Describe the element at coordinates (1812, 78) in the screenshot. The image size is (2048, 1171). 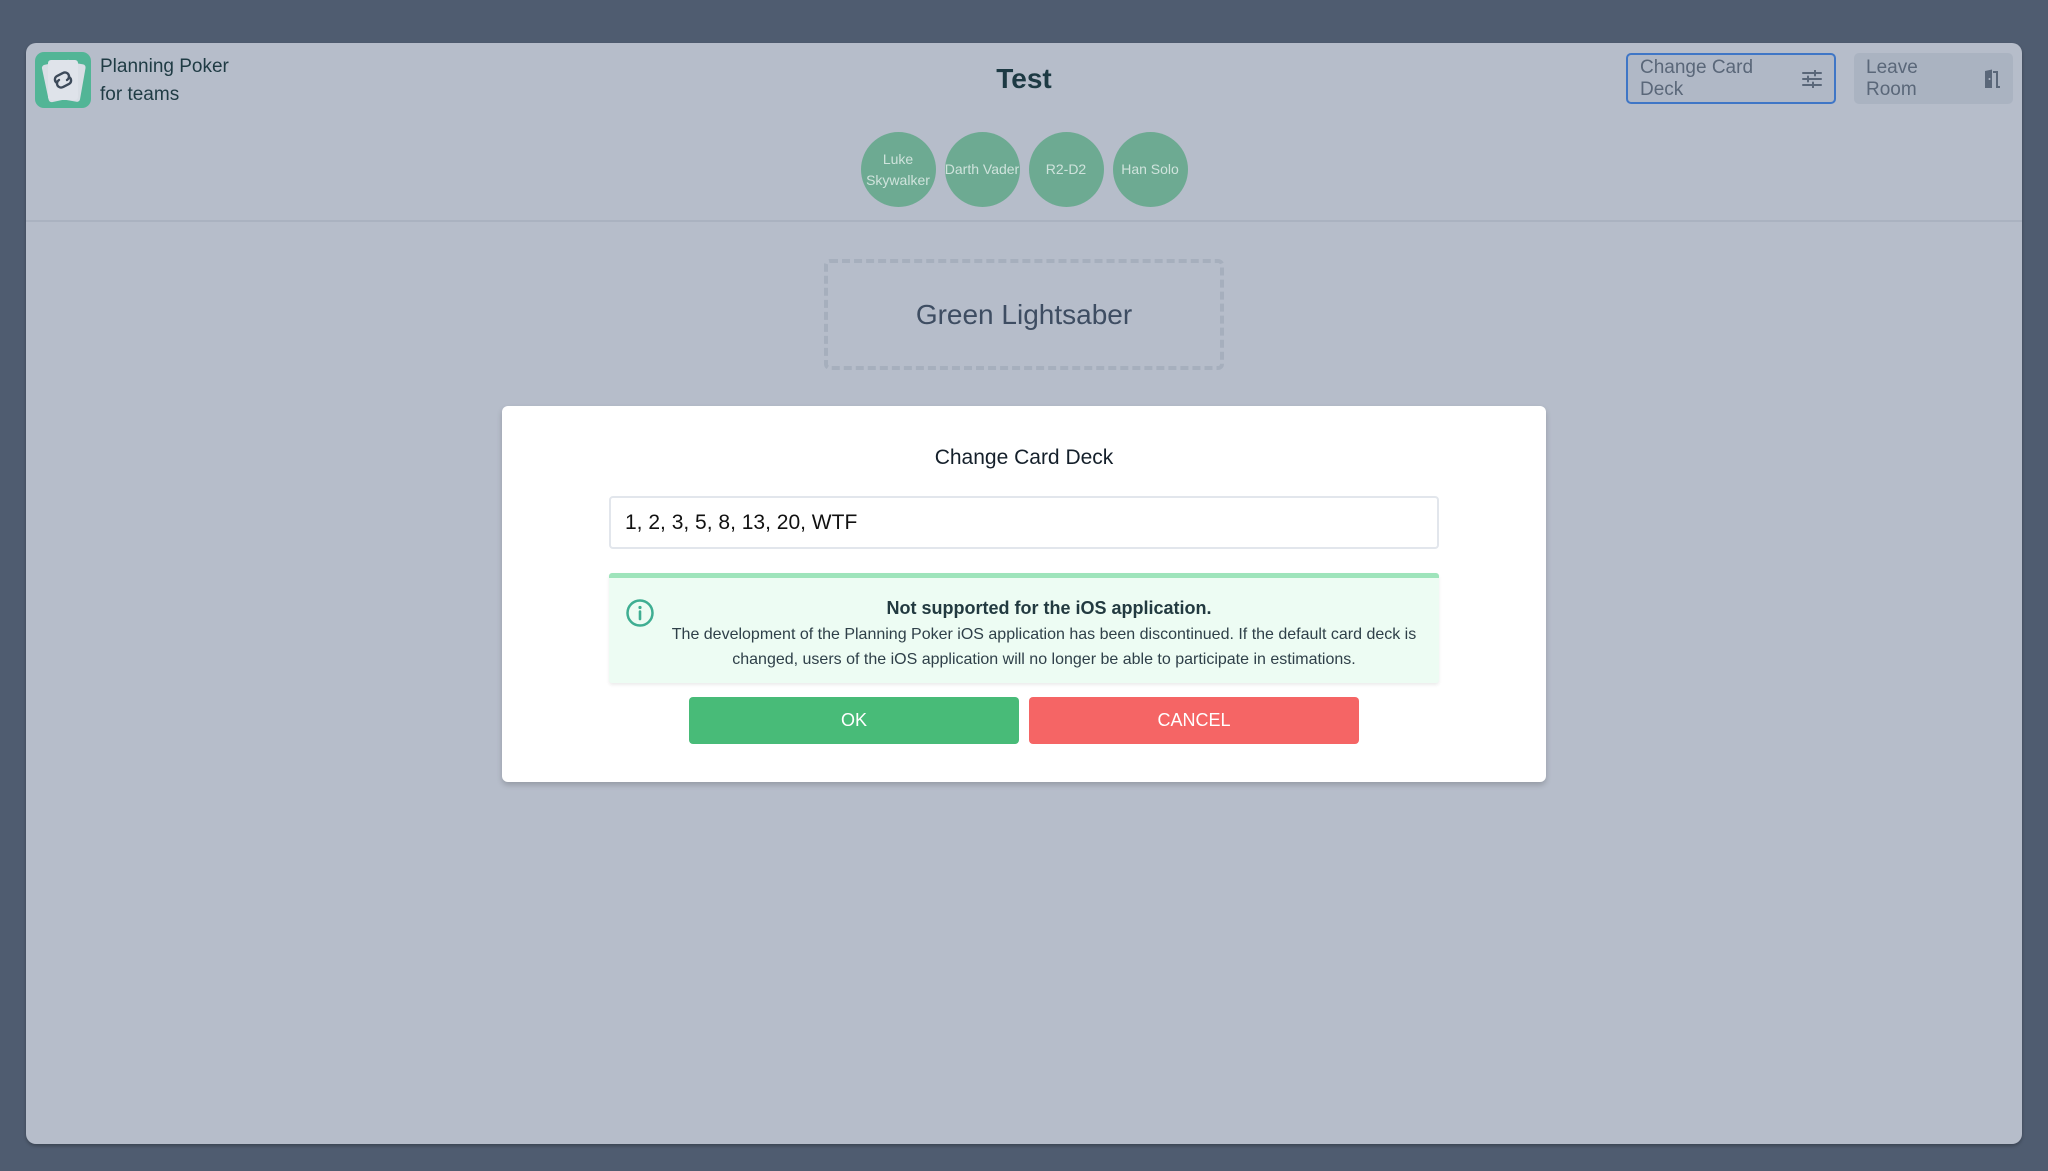
I see `sliders-icon` at that location.